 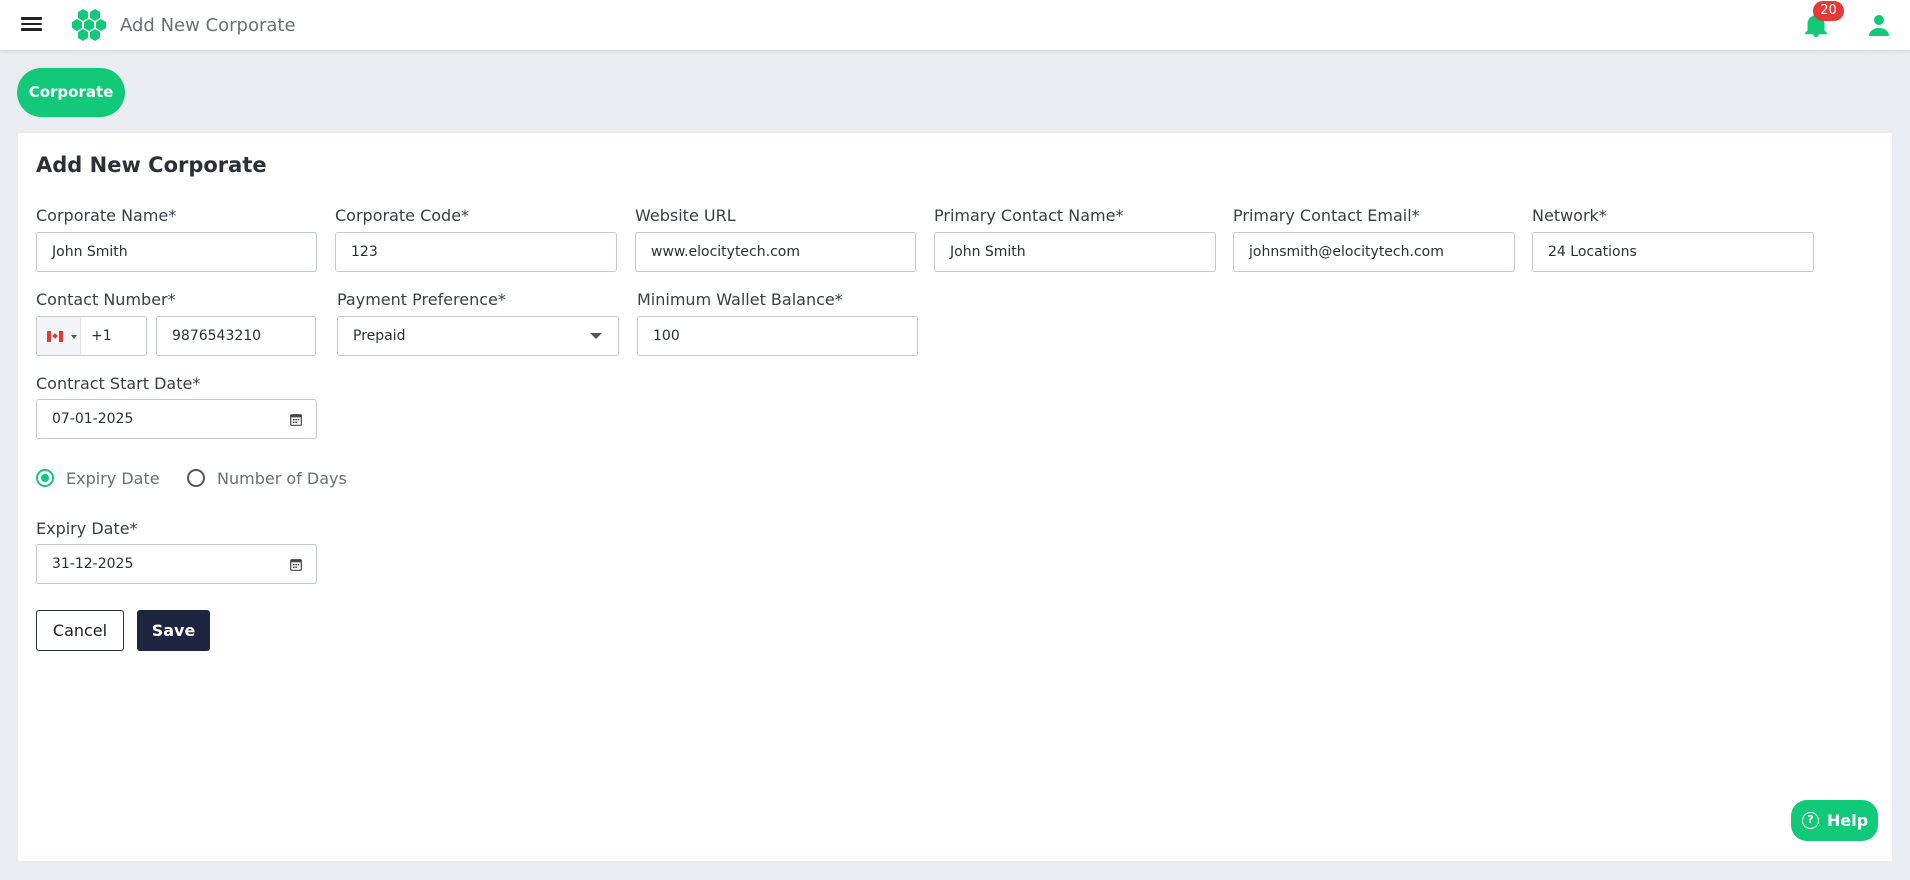 I want to click on minimum-wallet-balance-input: 100, so click(x=777, y=336).